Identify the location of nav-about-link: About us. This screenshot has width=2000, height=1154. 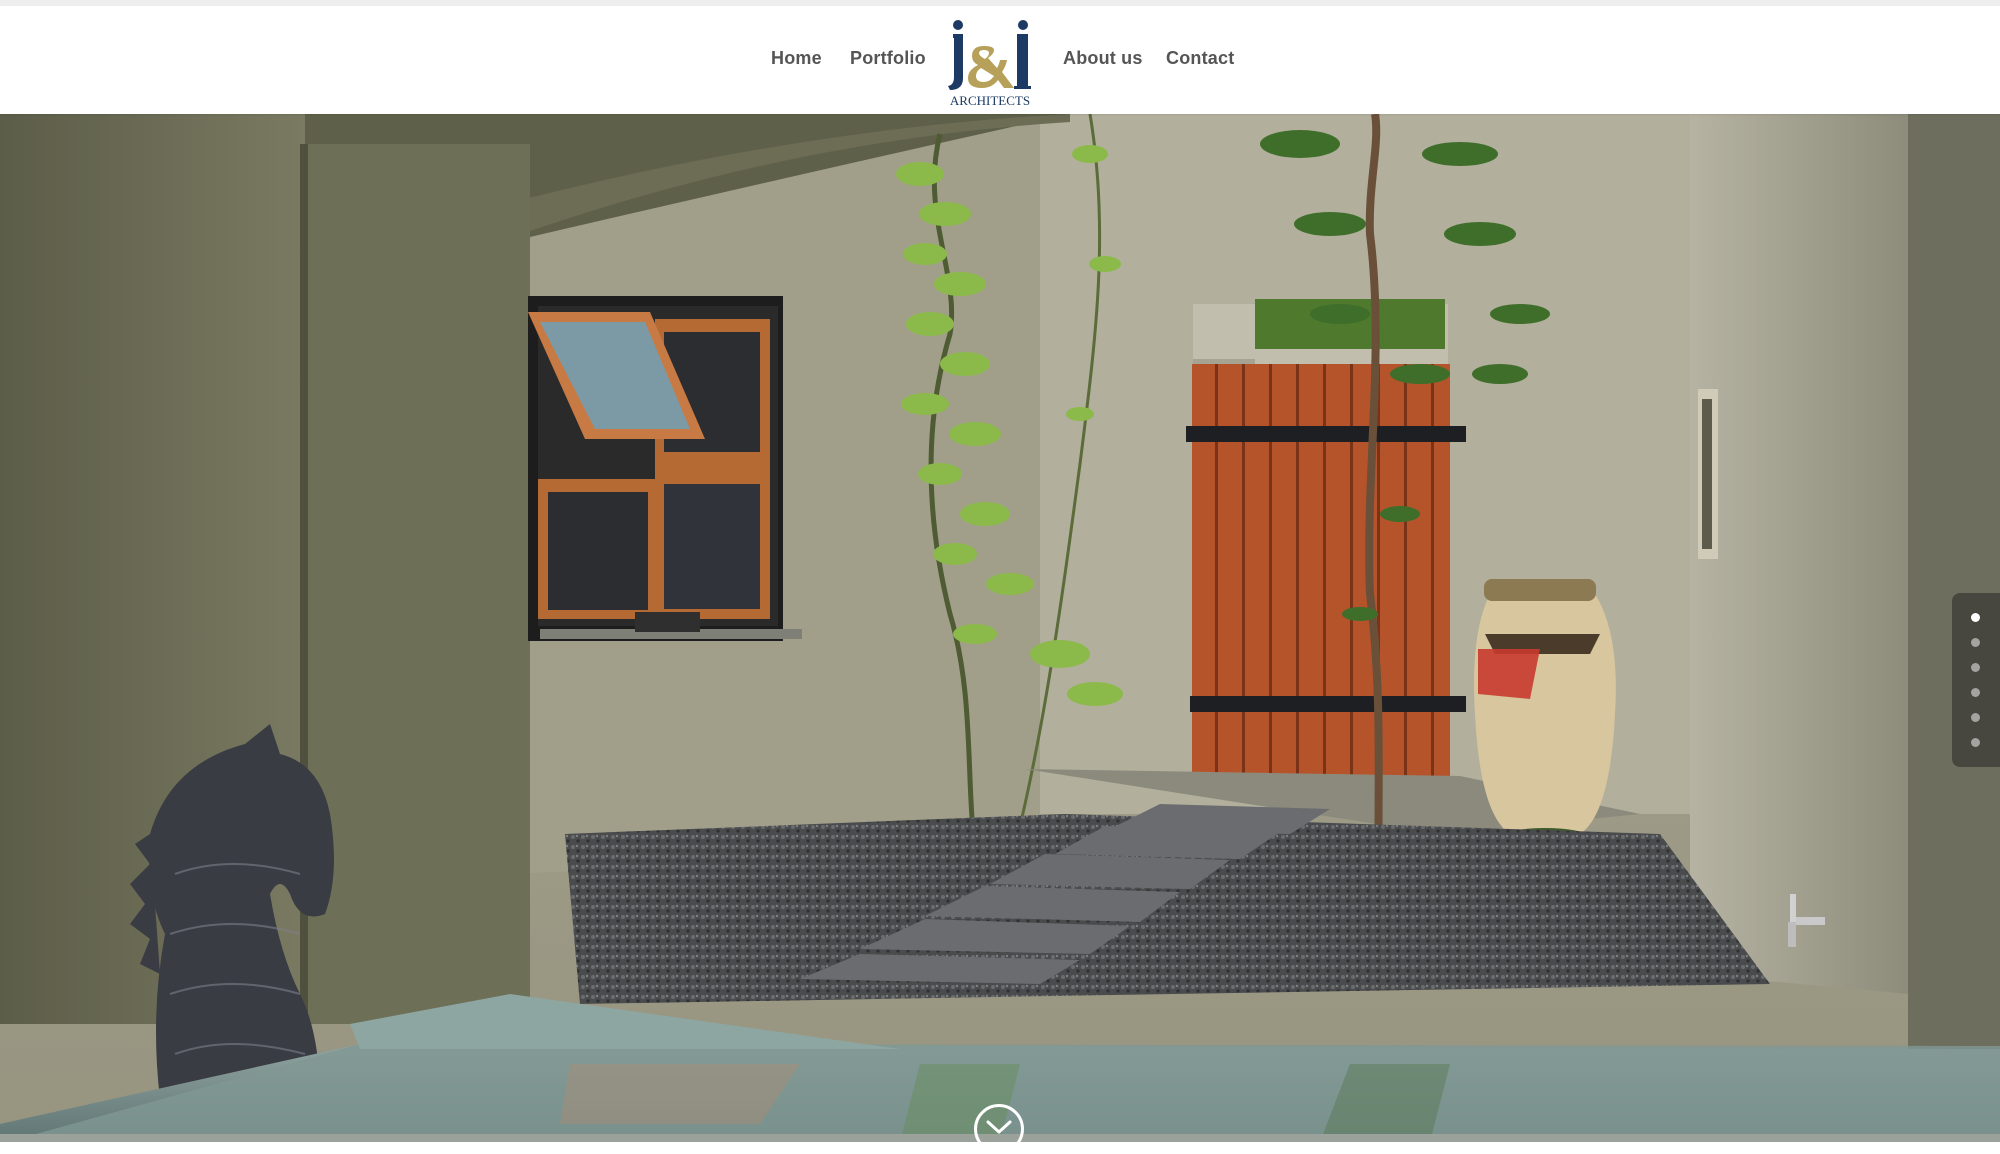
(1103, 58).